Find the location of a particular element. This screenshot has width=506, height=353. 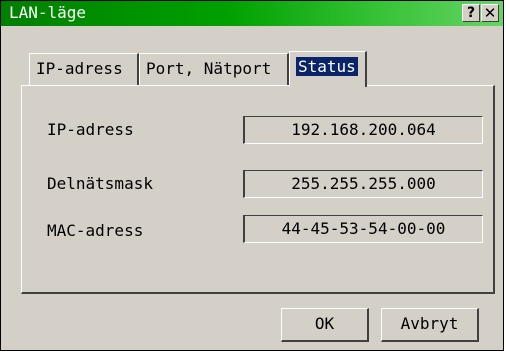

ok-button: OK is located at coordinates (325, 325).